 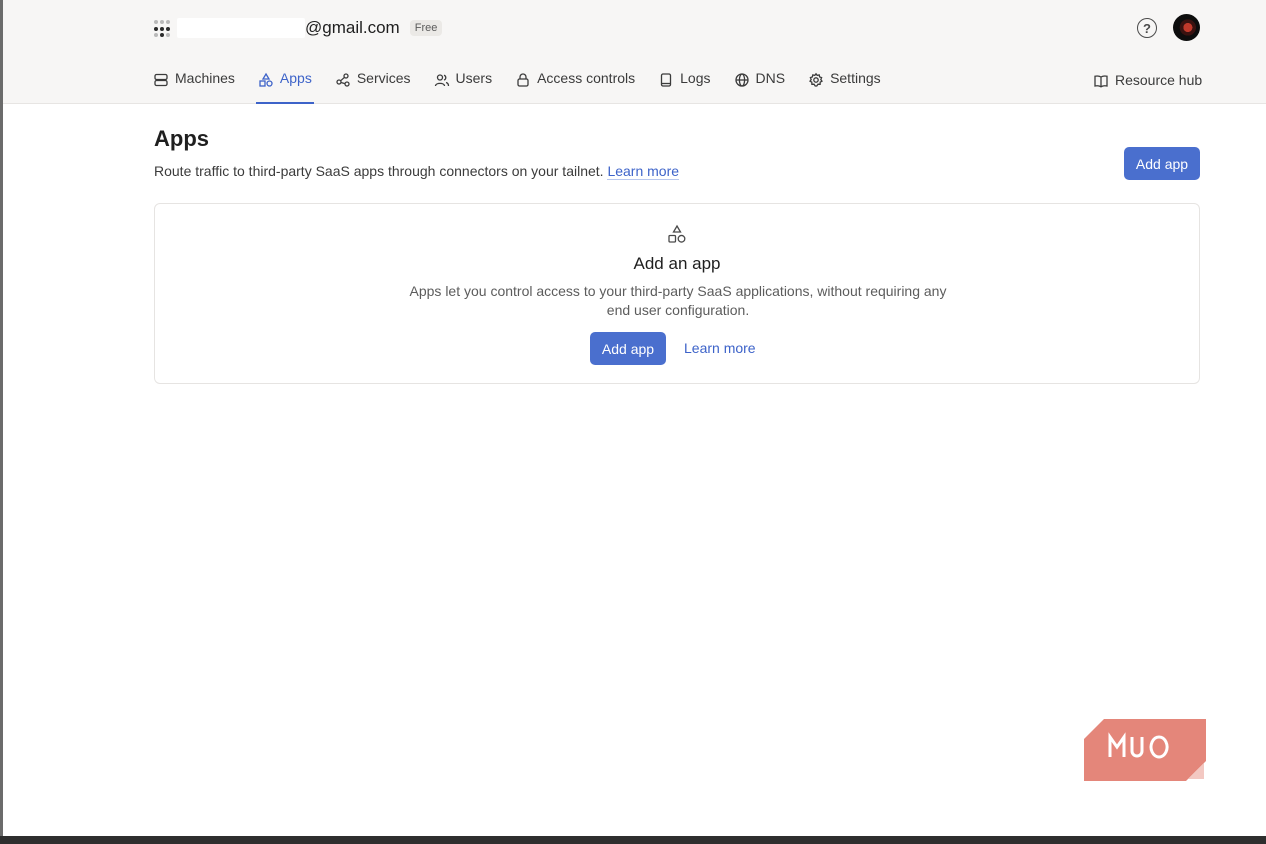 I want to click on learn-more-link: Learn more, so click(x=643, y=171).